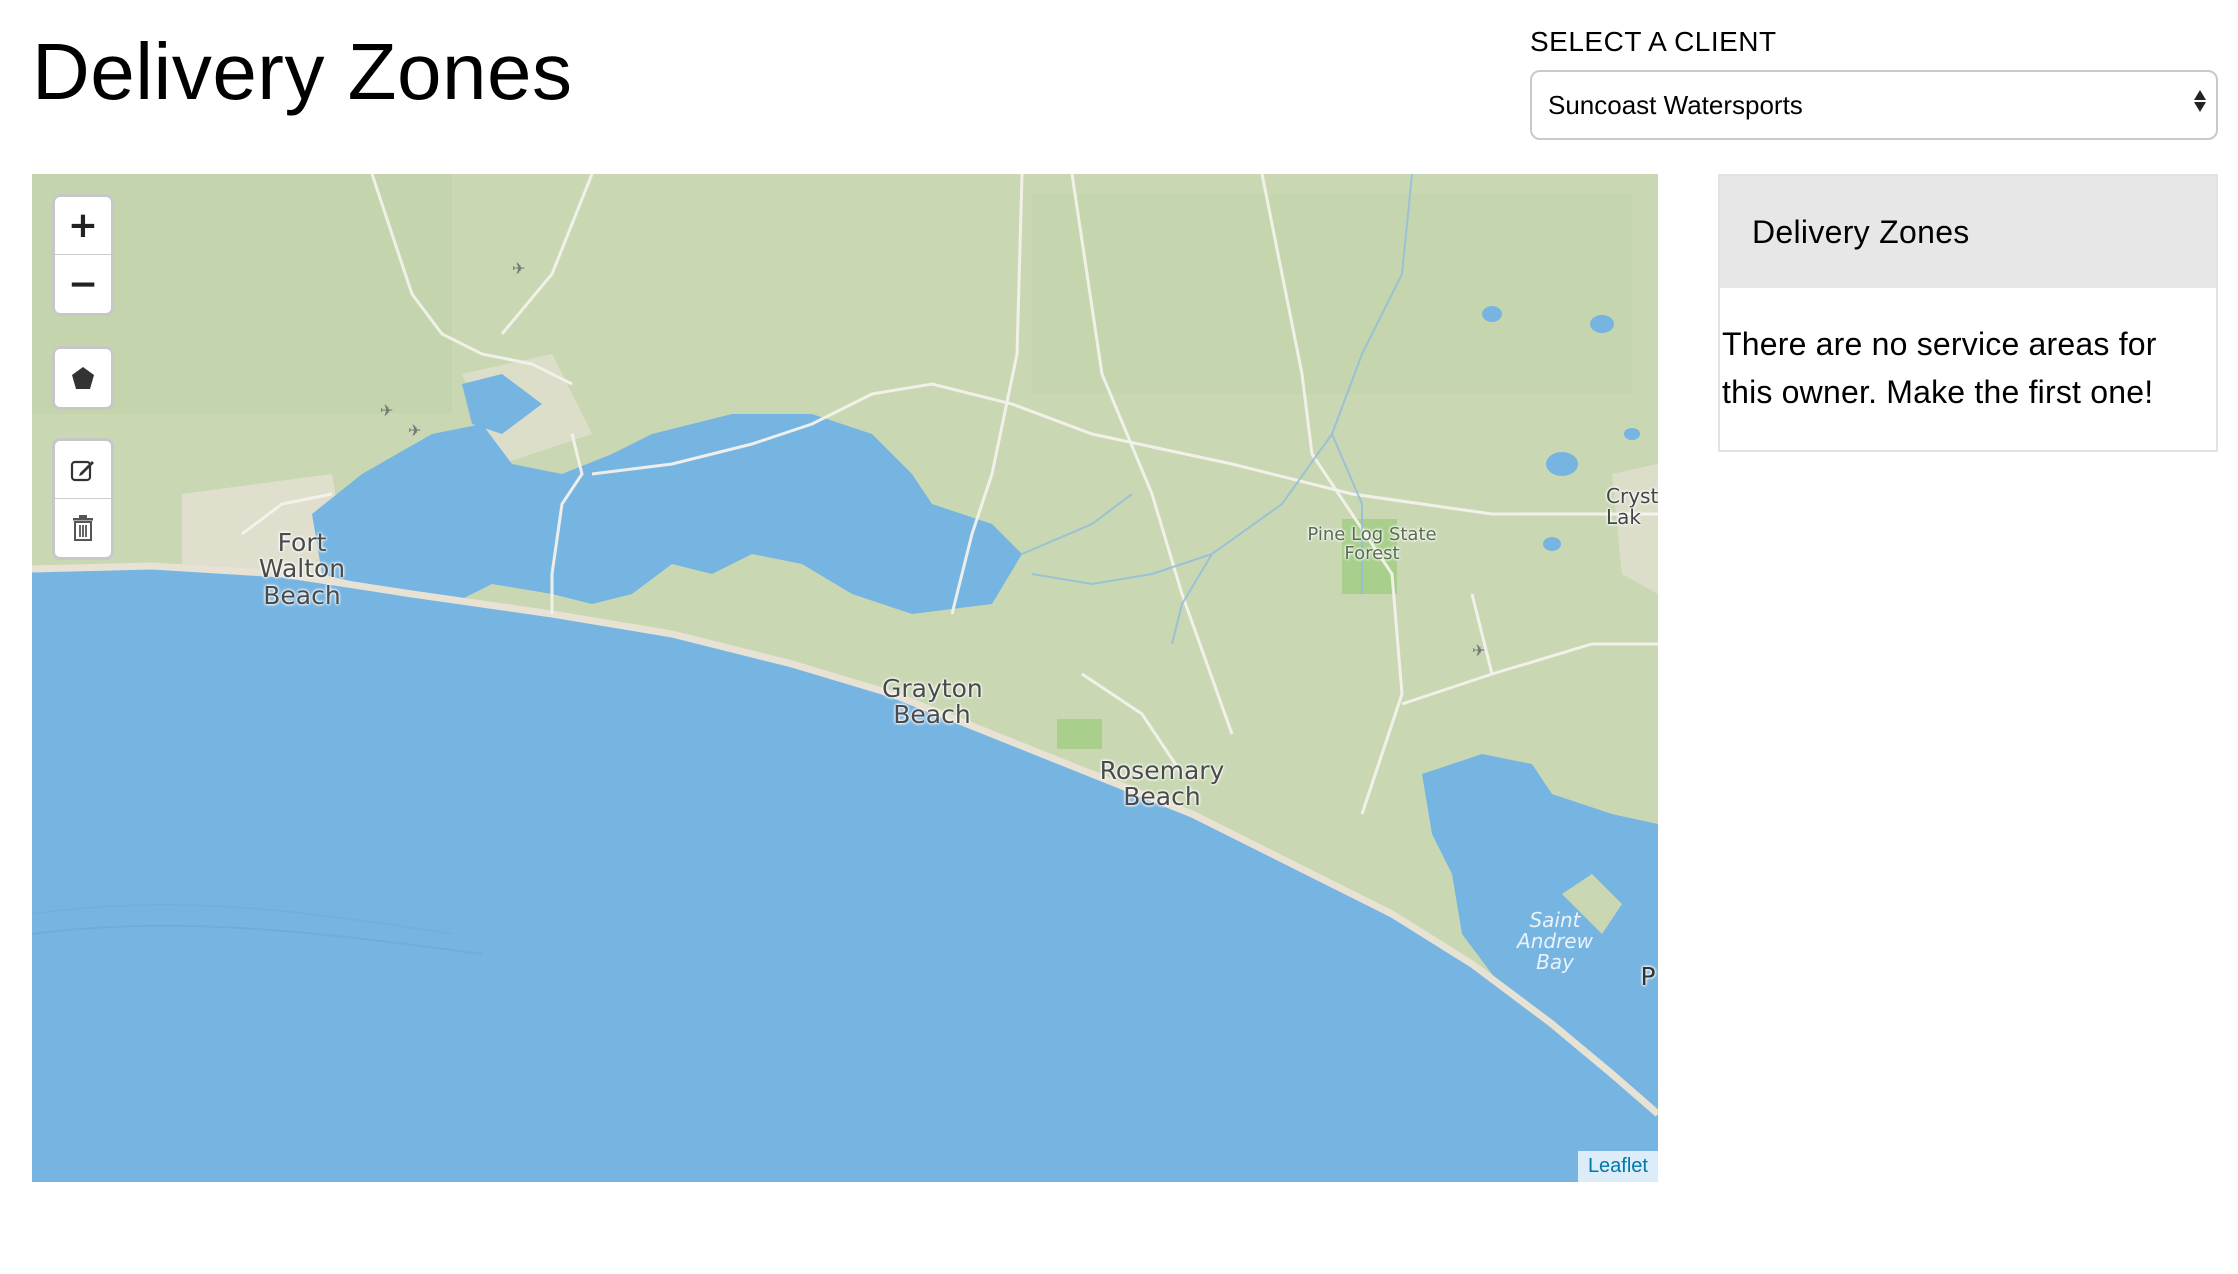 This screenshot has width=2238, height=1274. Describe the element at coordinates (302, 71) in the screenshot. I see `page-title: Delivery Zones` at that location.